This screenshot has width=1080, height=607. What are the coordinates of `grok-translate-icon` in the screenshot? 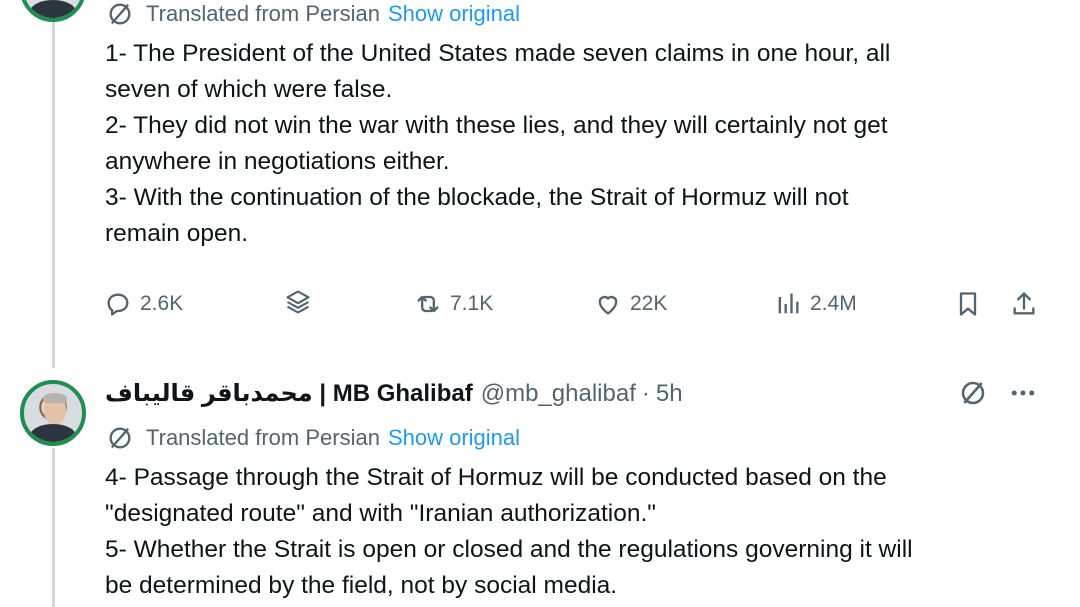 It's located at (973, 393).